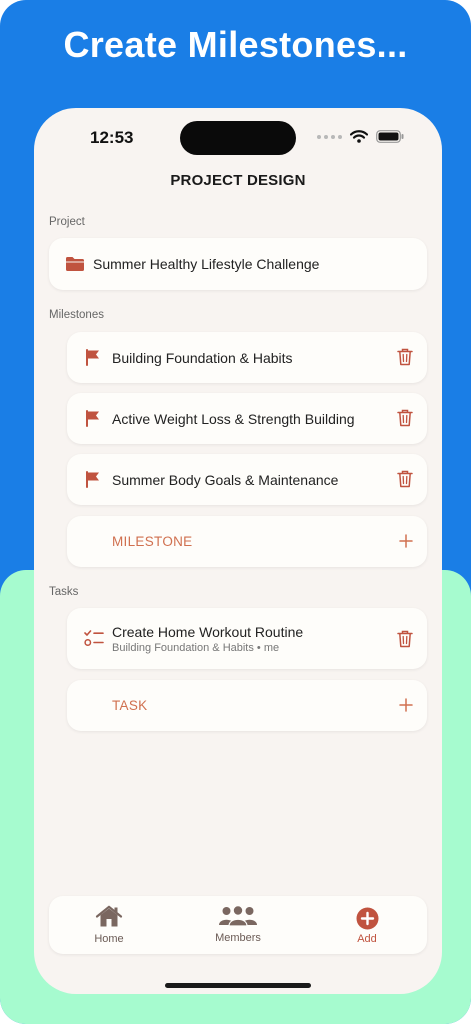 Image resolution: width=471 pixels, height=1024 pixels. Describe the element at coordinates (76, 315) in the screenshot. I see `milestones-section-label: Milestones` at that location.